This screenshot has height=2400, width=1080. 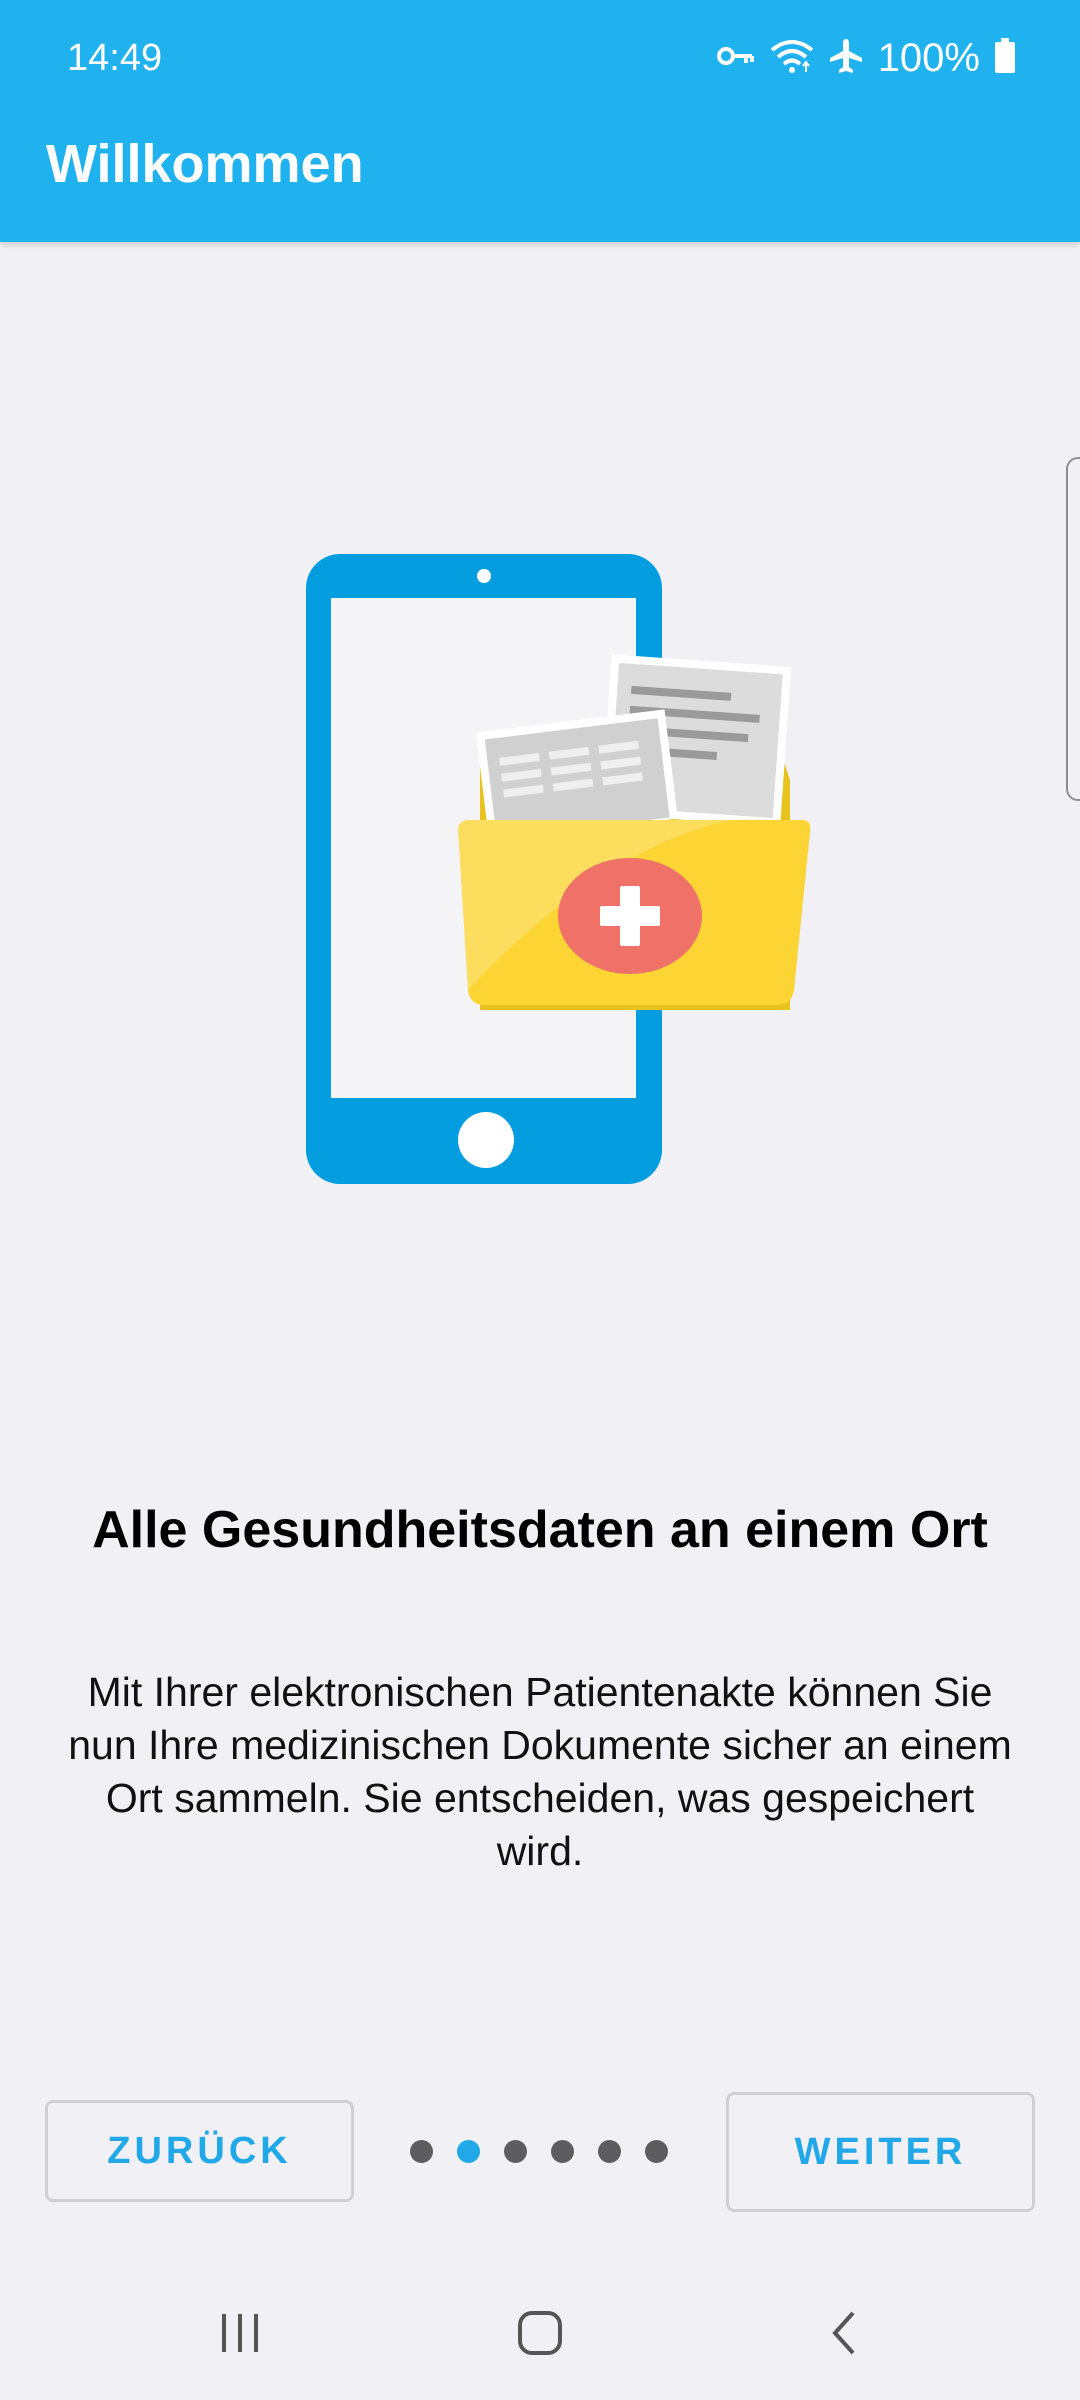 What do you see at coordinates (540, 121) in the screenshot?
I see `app-bar: 14:49 100% Willkommen` at bounding box center [540, 121].